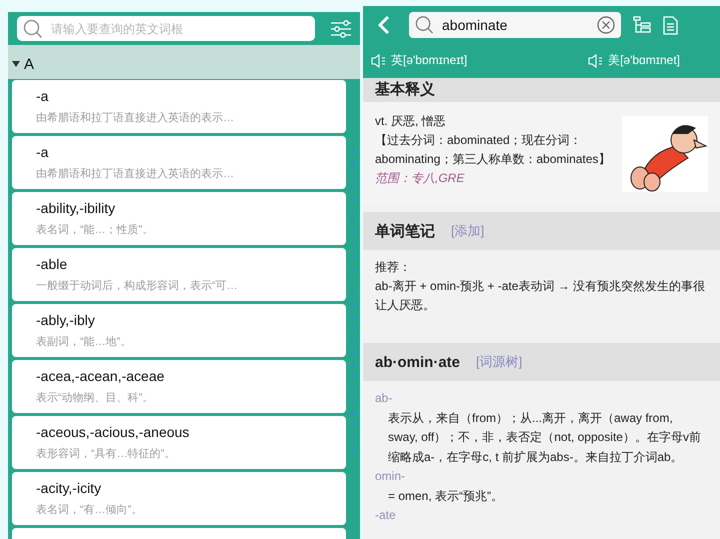 The image size is (720, 539). What do you see at coordinates (353, 234) in the screenshot?
I see `index-letter: H` at bounding box center [353, 234].